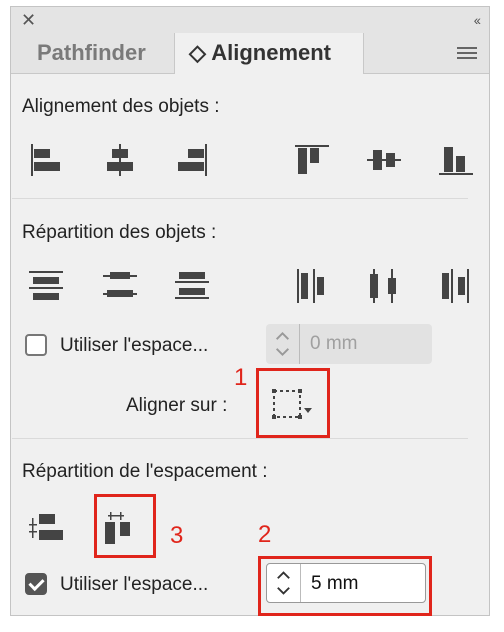 Image resolution: width=504 pixels, height=632 pixels. What do you see at coordinates (28, 20) in the screenshot?
I see `close-icon: ✕` at bounding box center [28, 20].